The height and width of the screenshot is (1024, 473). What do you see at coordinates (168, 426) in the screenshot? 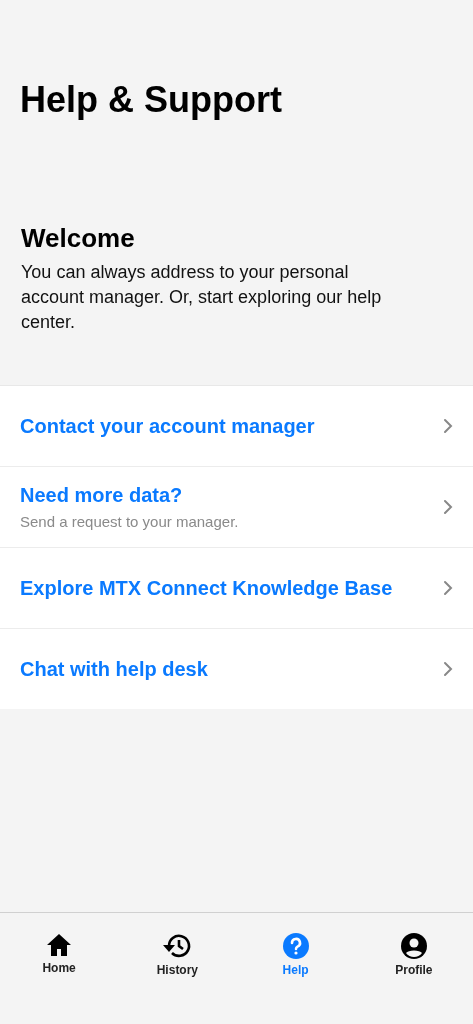
I see `item-label: Contact your account manager` at bounding box center [168, 426].